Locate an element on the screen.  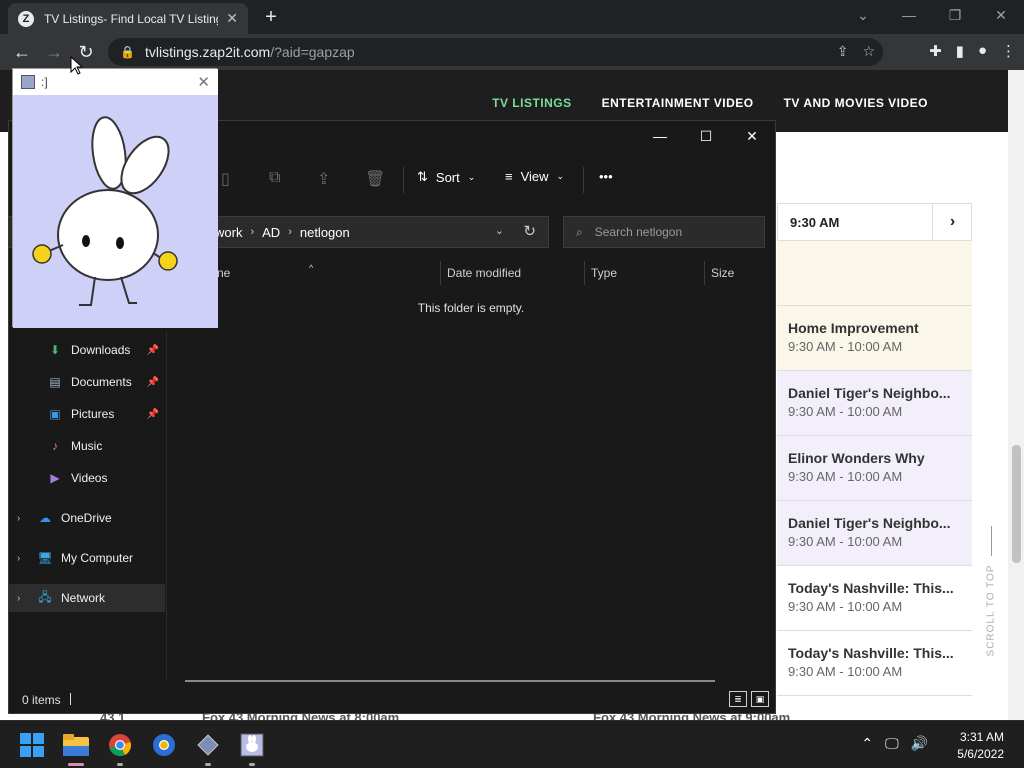
nav-item-label: OneDrive is located at coordinates (86, 518).